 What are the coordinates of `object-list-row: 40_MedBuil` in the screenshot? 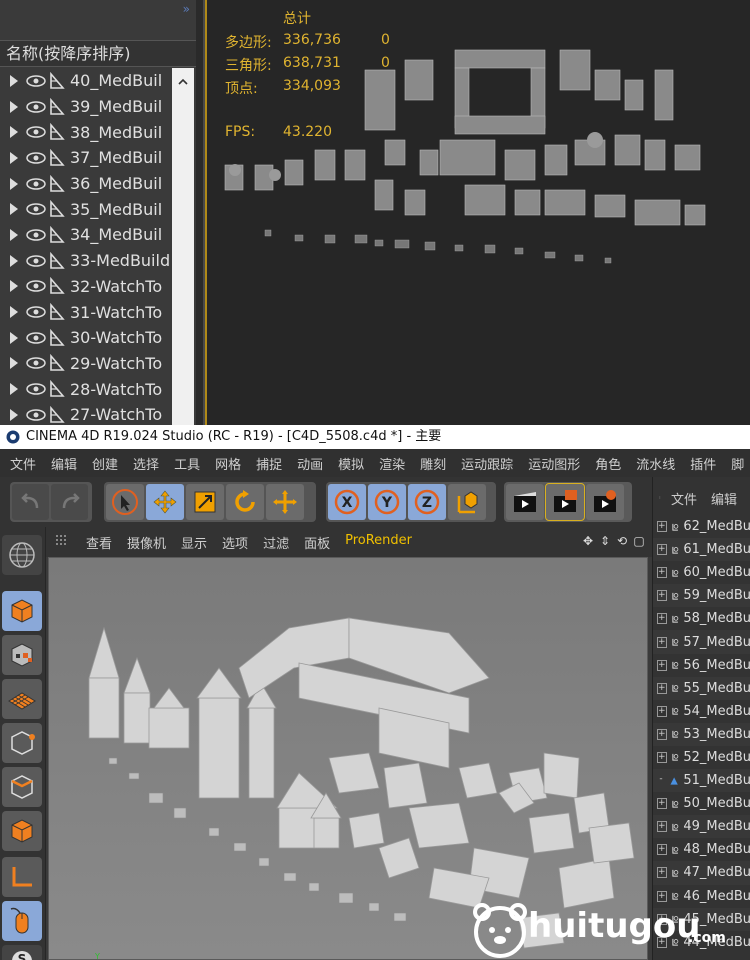 It's located at (86, 81).